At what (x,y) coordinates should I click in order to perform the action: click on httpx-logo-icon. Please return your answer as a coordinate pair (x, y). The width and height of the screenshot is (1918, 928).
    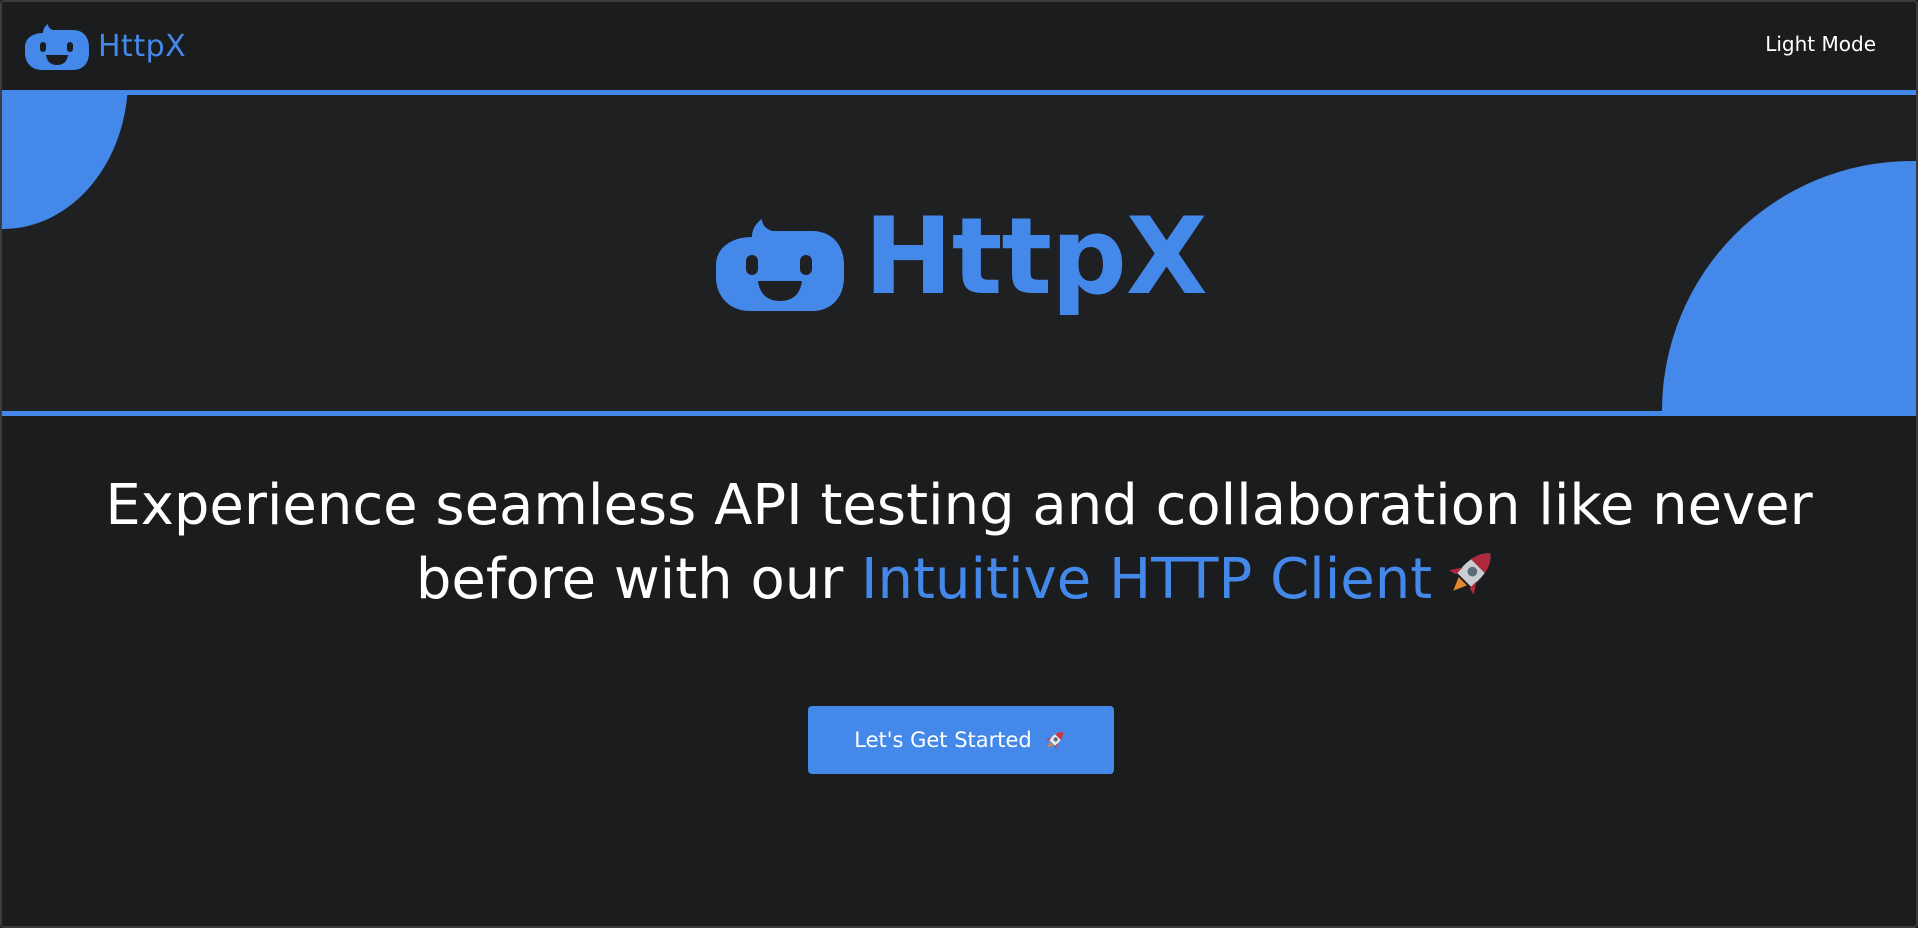
    Looking at the image, I should click on (57, 47).